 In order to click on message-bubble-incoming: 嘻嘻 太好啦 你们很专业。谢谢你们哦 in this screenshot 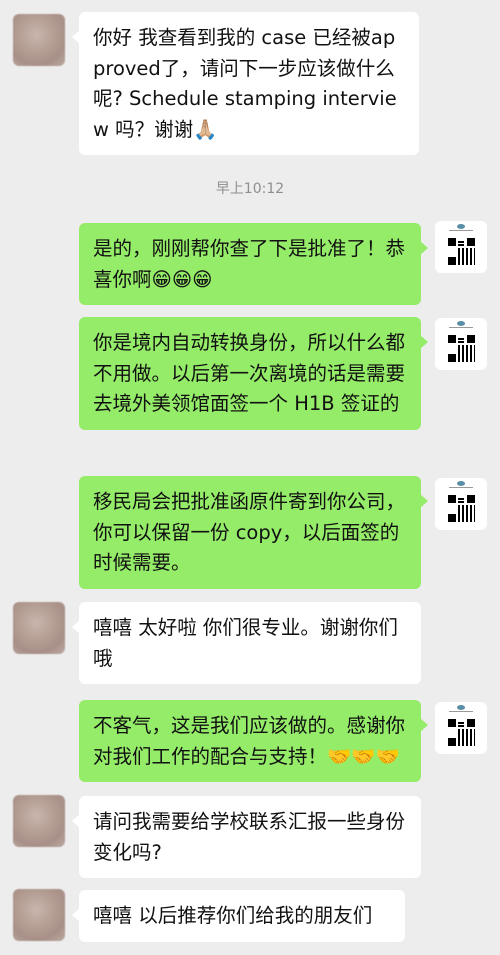, I will do `click(246, 643)`.